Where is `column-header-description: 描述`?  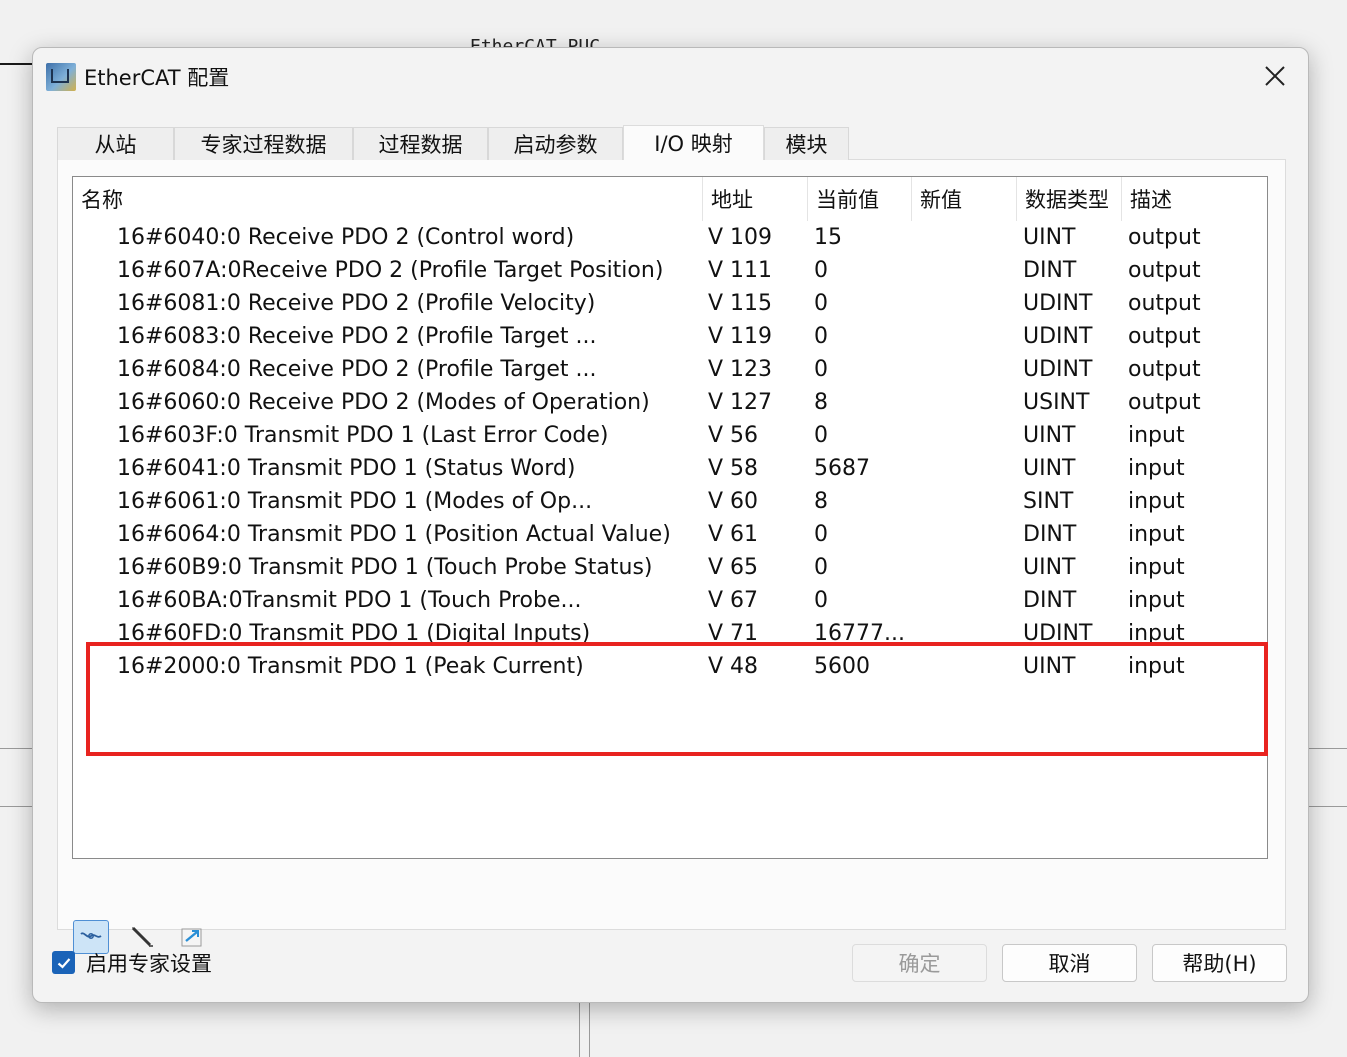
column-header-description: 描述 is located at coordinates (1194, 199).